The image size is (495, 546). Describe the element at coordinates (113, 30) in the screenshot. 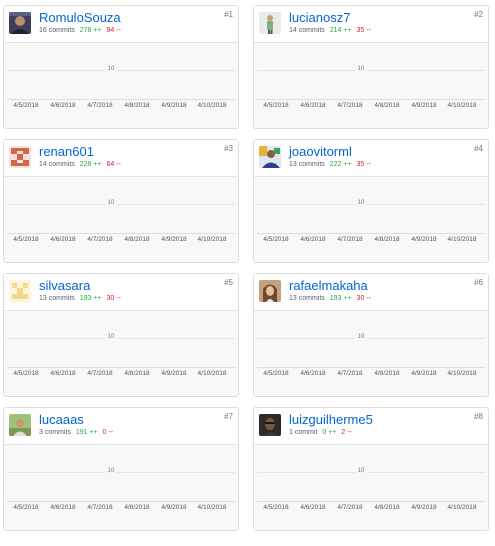

I see `deletions-count: 94 --` at that location.